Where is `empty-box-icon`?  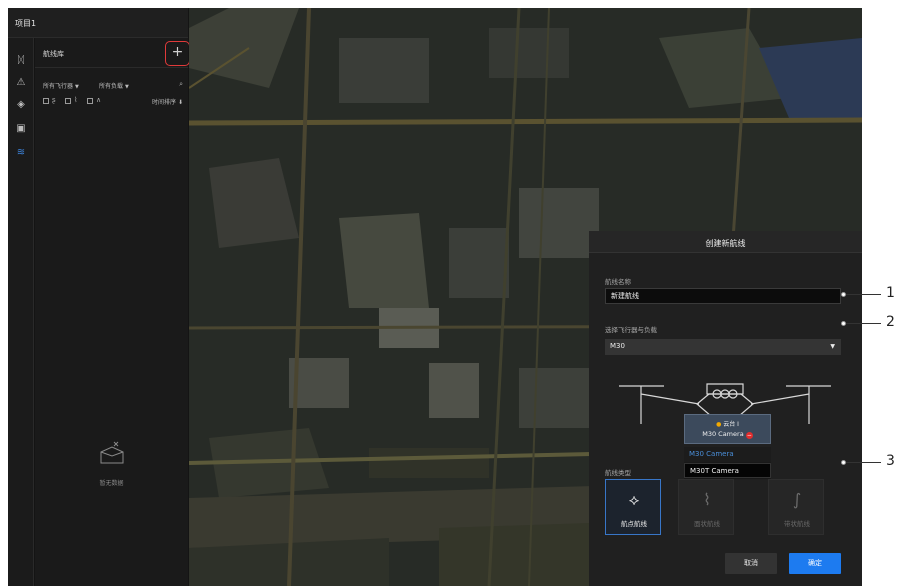 empty-box-icon is located at coordinates (112, 452).